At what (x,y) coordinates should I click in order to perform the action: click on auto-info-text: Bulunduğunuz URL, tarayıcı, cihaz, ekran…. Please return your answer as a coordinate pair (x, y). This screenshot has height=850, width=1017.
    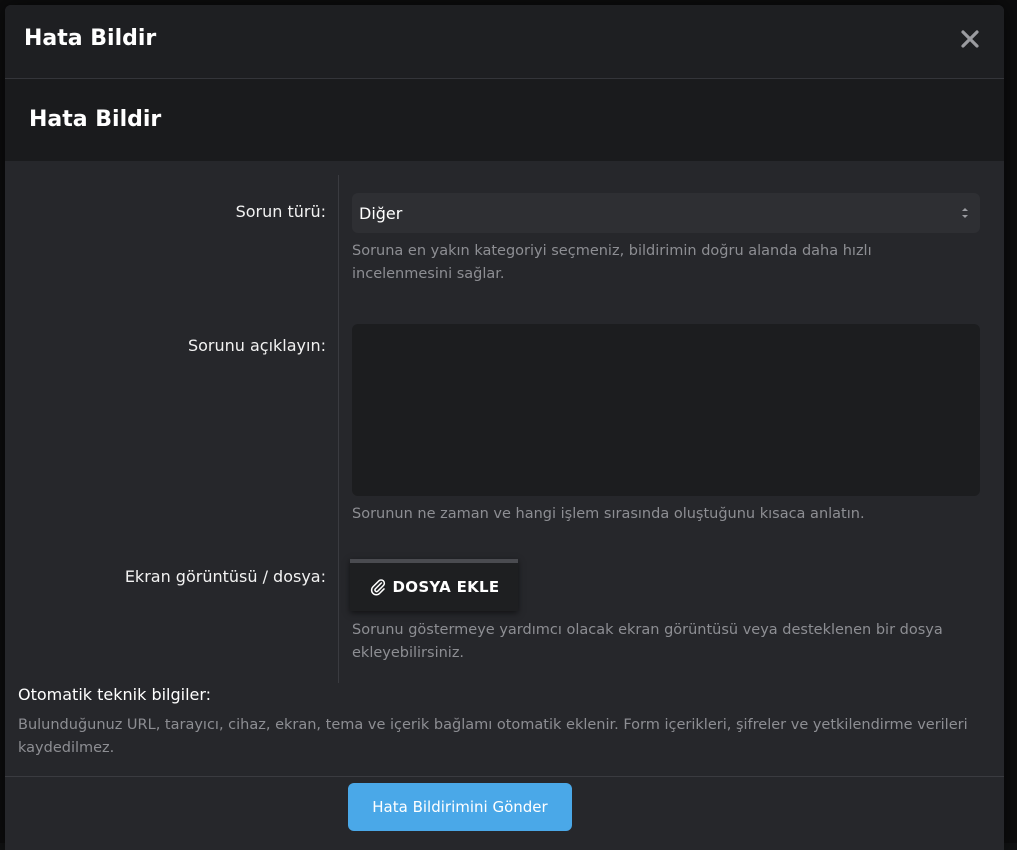
    Looking at the image, I should click on (493, 736).